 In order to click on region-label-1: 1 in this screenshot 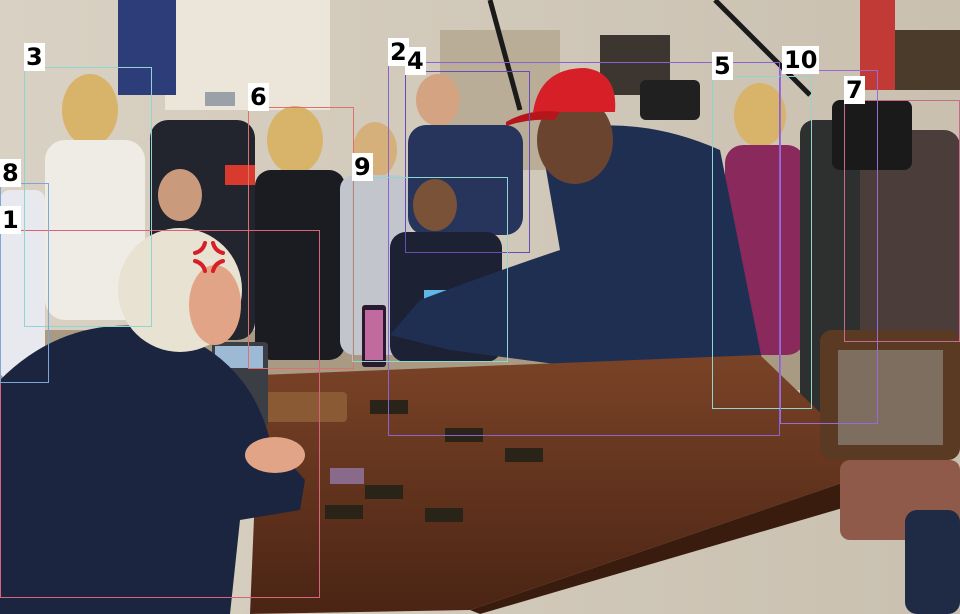, I will do `click(10, 220)`.